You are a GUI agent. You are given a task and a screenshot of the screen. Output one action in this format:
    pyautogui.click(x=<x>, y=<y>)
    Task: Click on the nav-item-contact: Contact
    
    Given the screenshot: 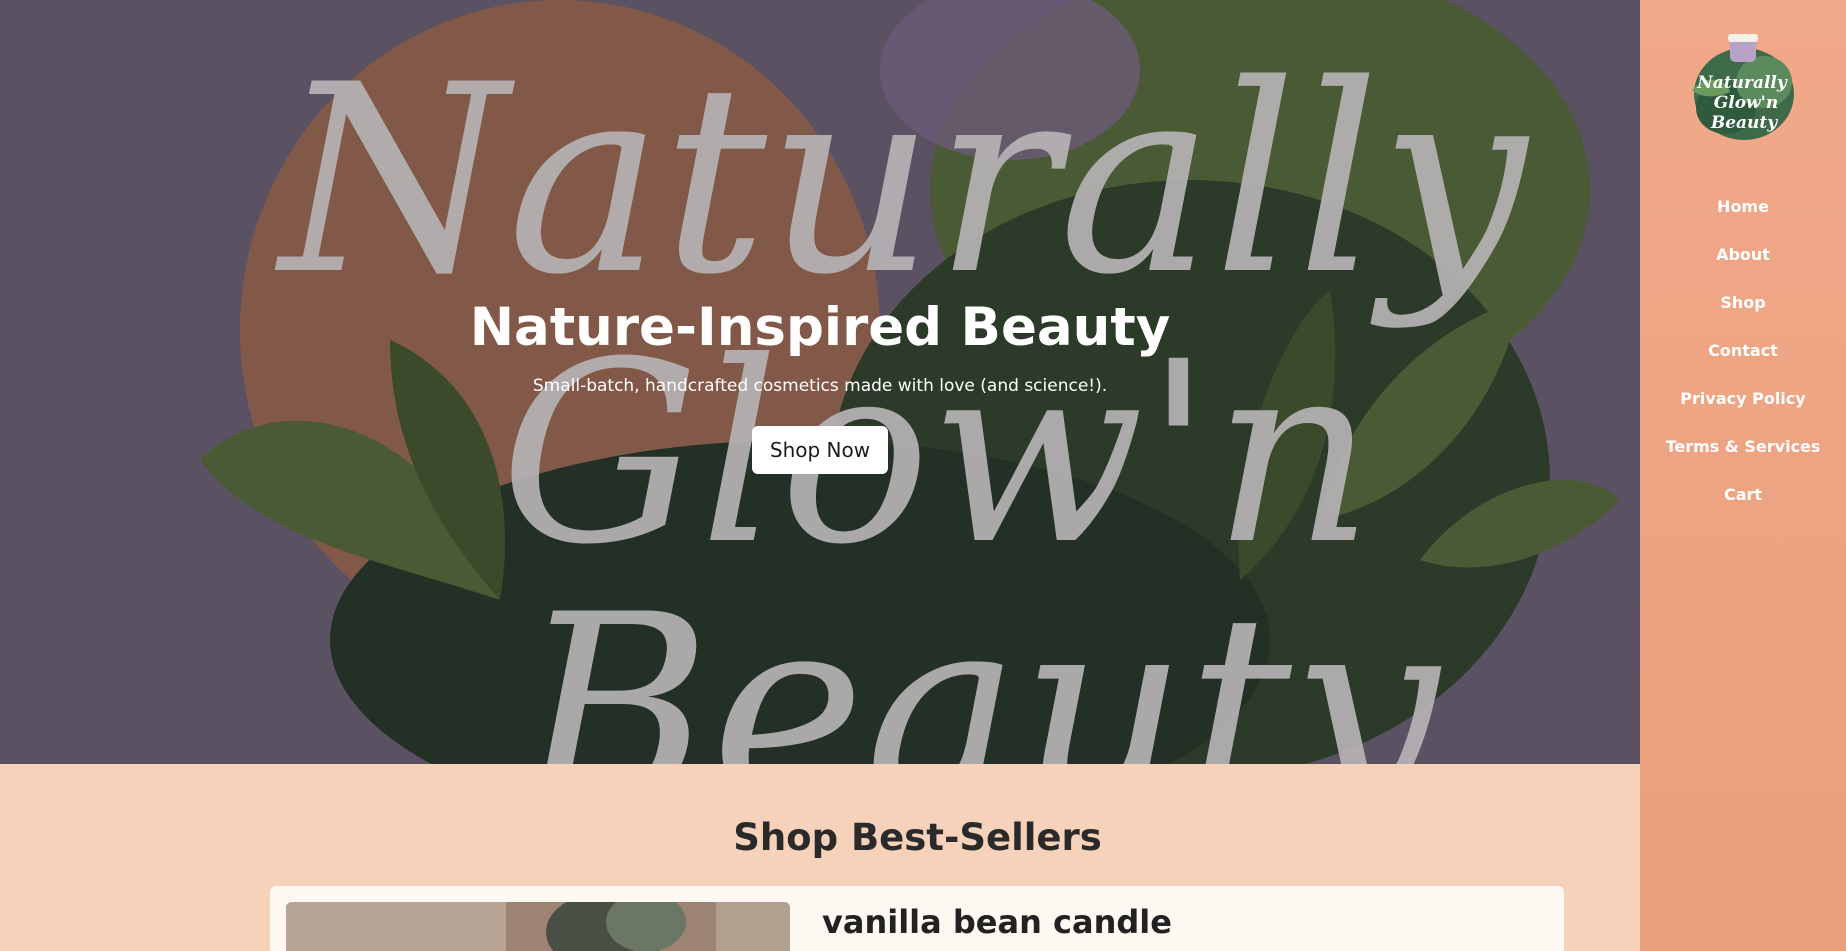 What is the action you would take?
    pyautogui.click(x=1743, y=358)
    